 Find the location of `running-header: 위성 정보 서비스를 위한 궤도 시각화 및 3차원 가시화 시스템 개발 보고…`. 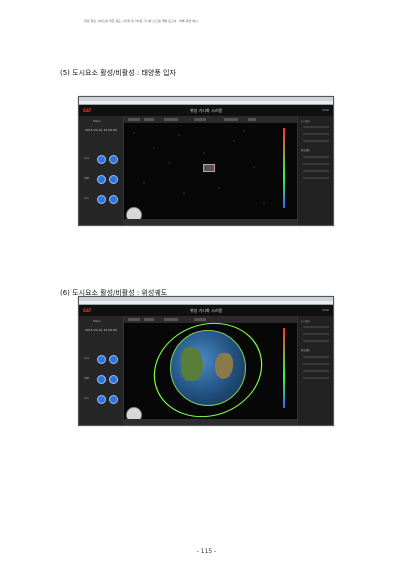

running-header: 위성 정보 서비스를 위한 궤도 시각화 및 3차원 가시화 시스템 개발 보고… is located at coordinates (141, 21).